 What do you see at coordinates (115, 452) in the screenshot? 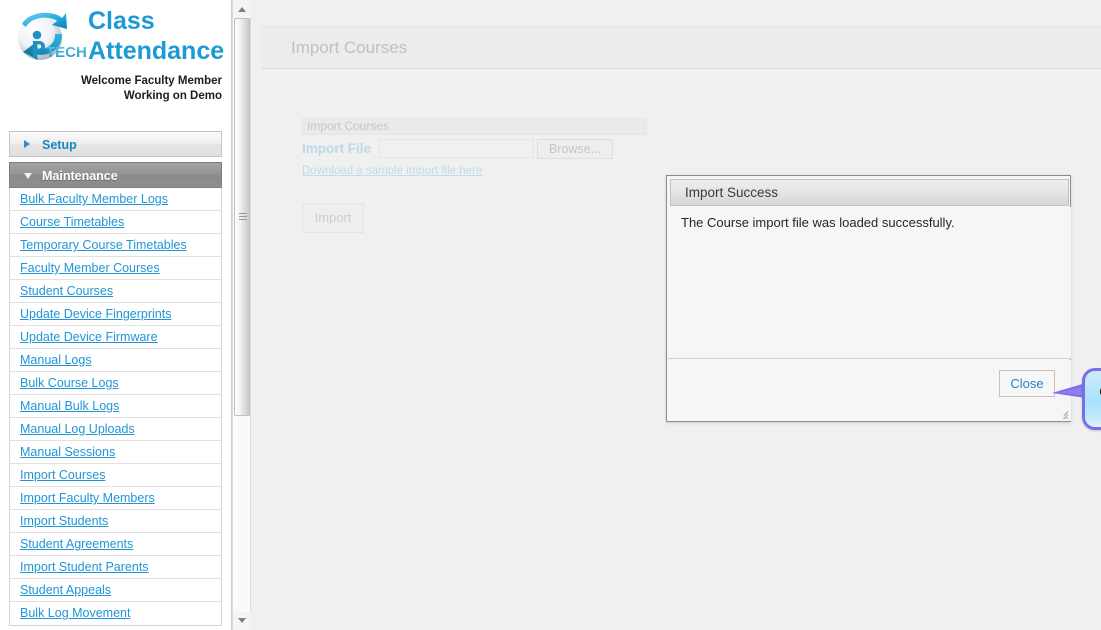
I see `list-item: Manual Sessions` at bounding box center [115, 452].